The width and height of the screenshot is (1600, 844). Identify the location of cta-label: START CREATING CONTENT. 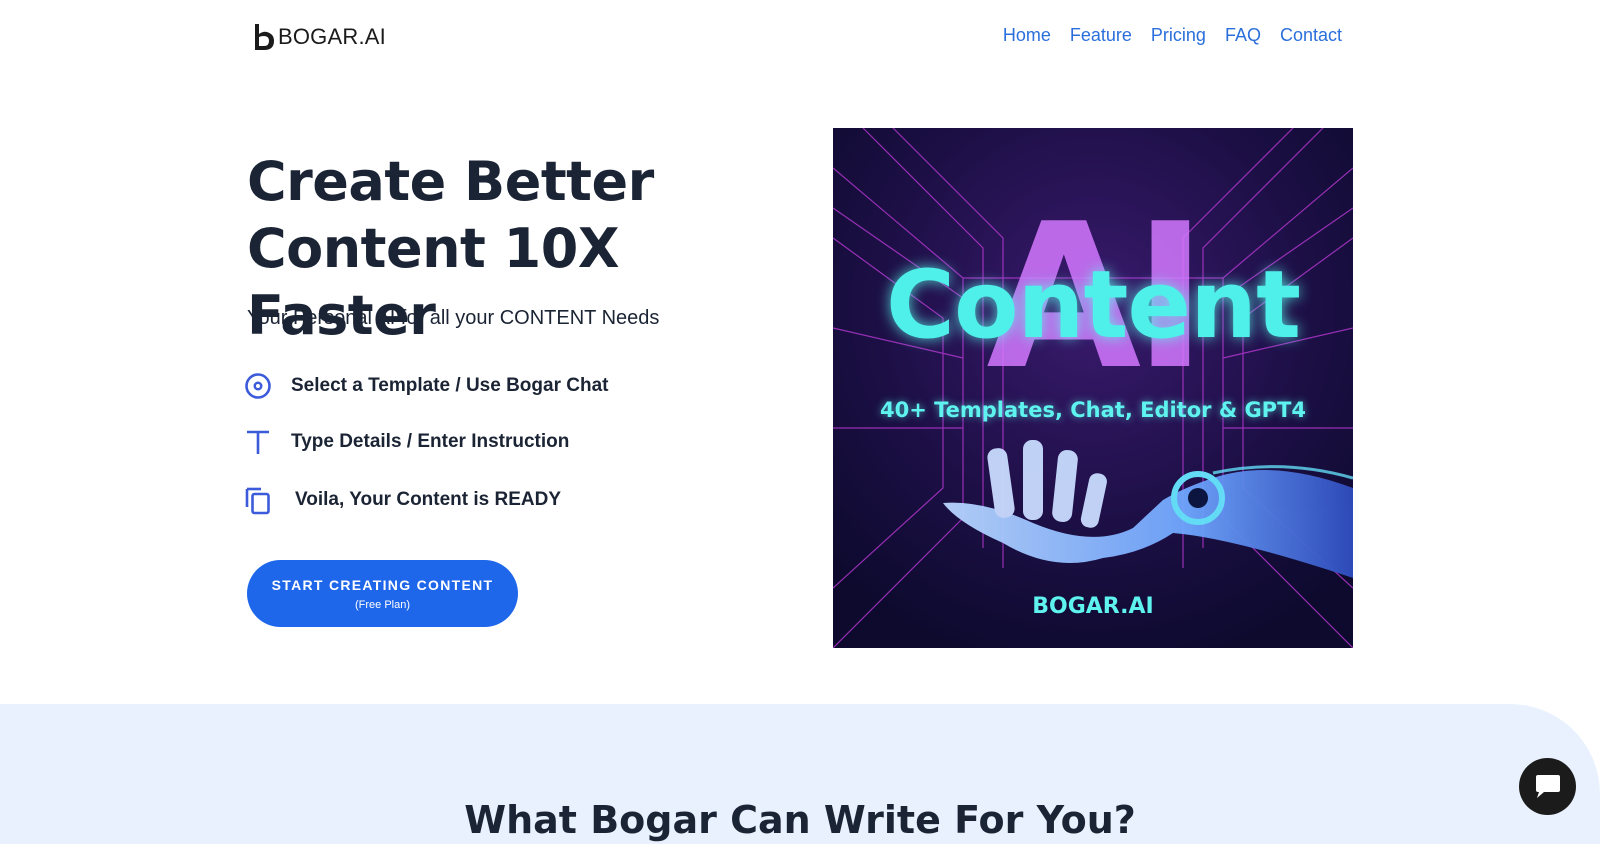
(382, 584).